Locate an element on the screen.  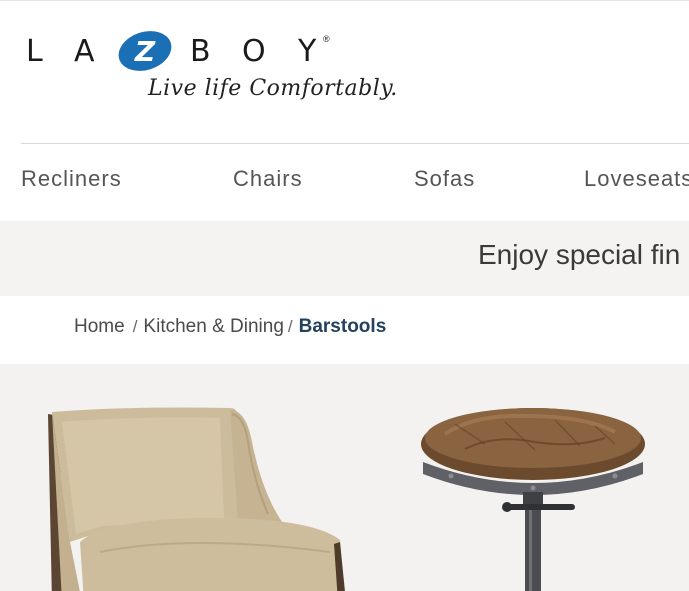
logo-letter-y: Y is located at coordinates (307, 51).